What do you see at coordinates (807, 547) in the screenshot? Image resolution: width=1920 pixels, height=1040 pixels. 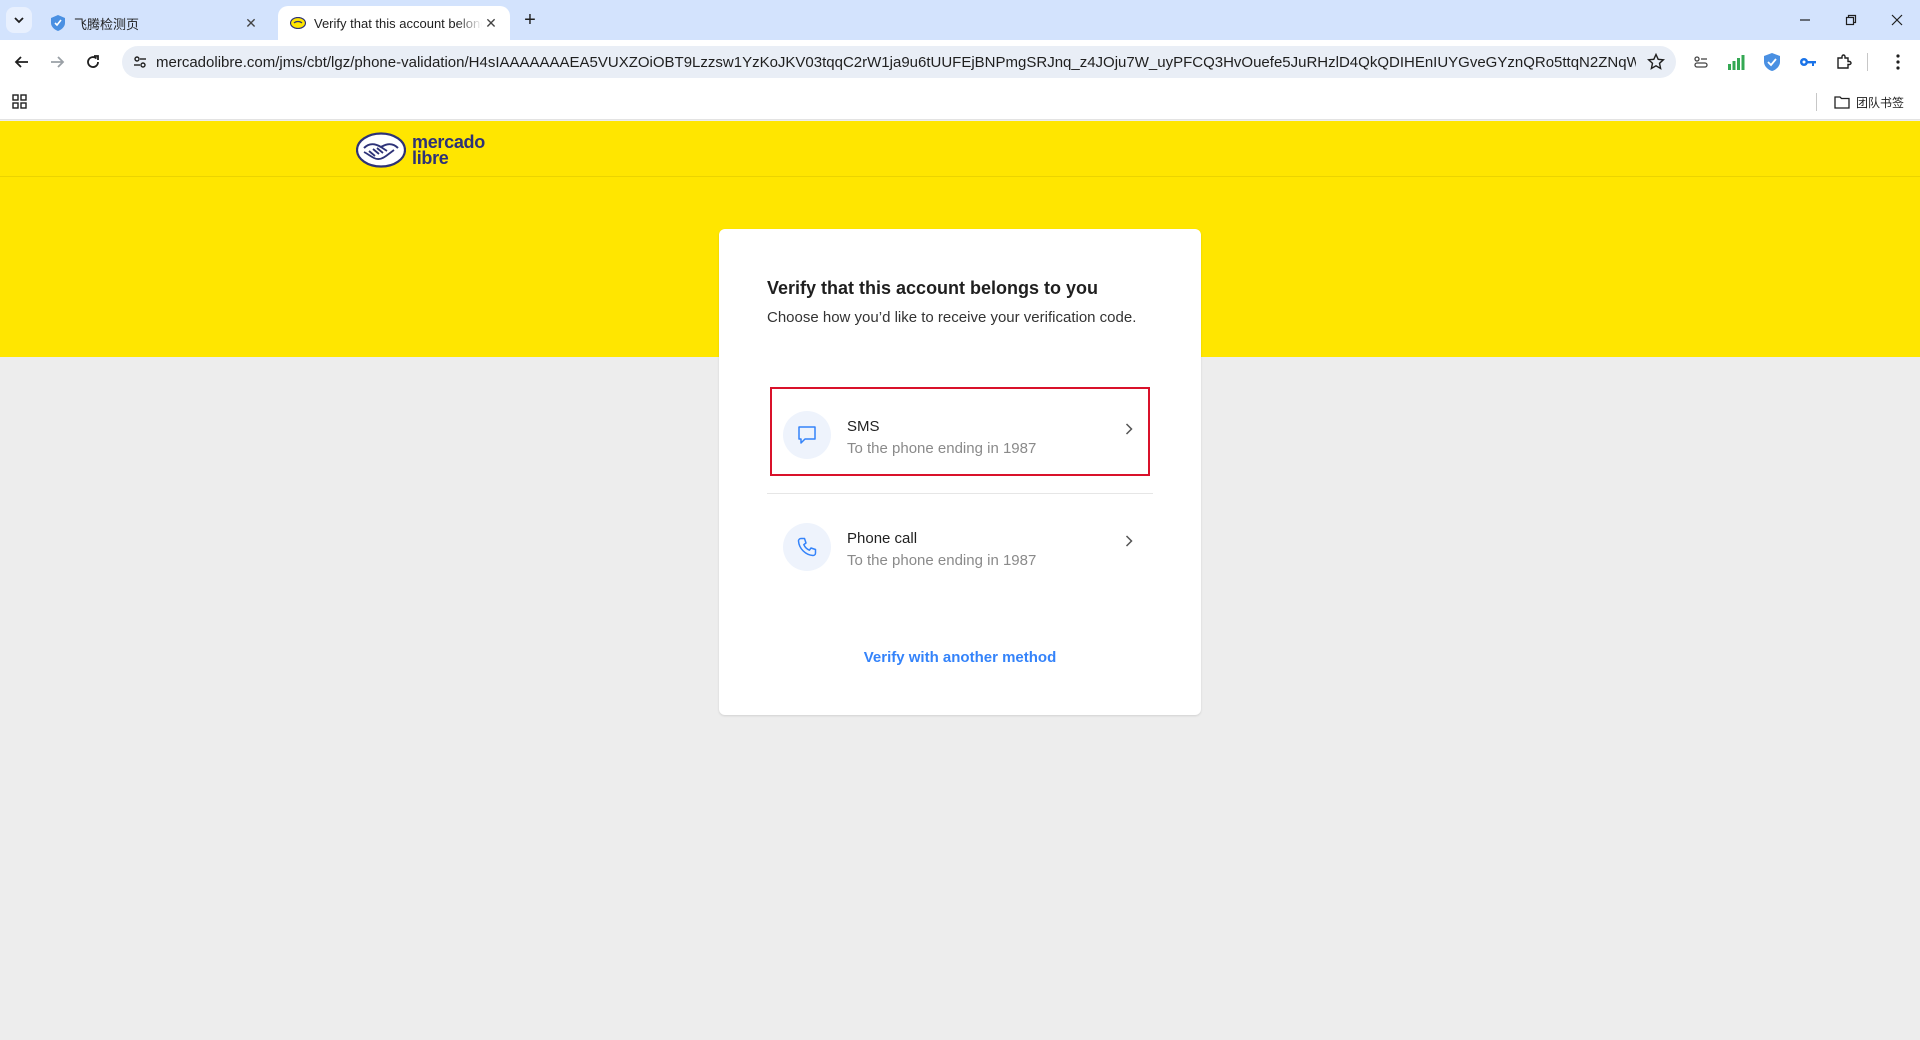 I see `phone-icon` at bounding box center [807, 547].